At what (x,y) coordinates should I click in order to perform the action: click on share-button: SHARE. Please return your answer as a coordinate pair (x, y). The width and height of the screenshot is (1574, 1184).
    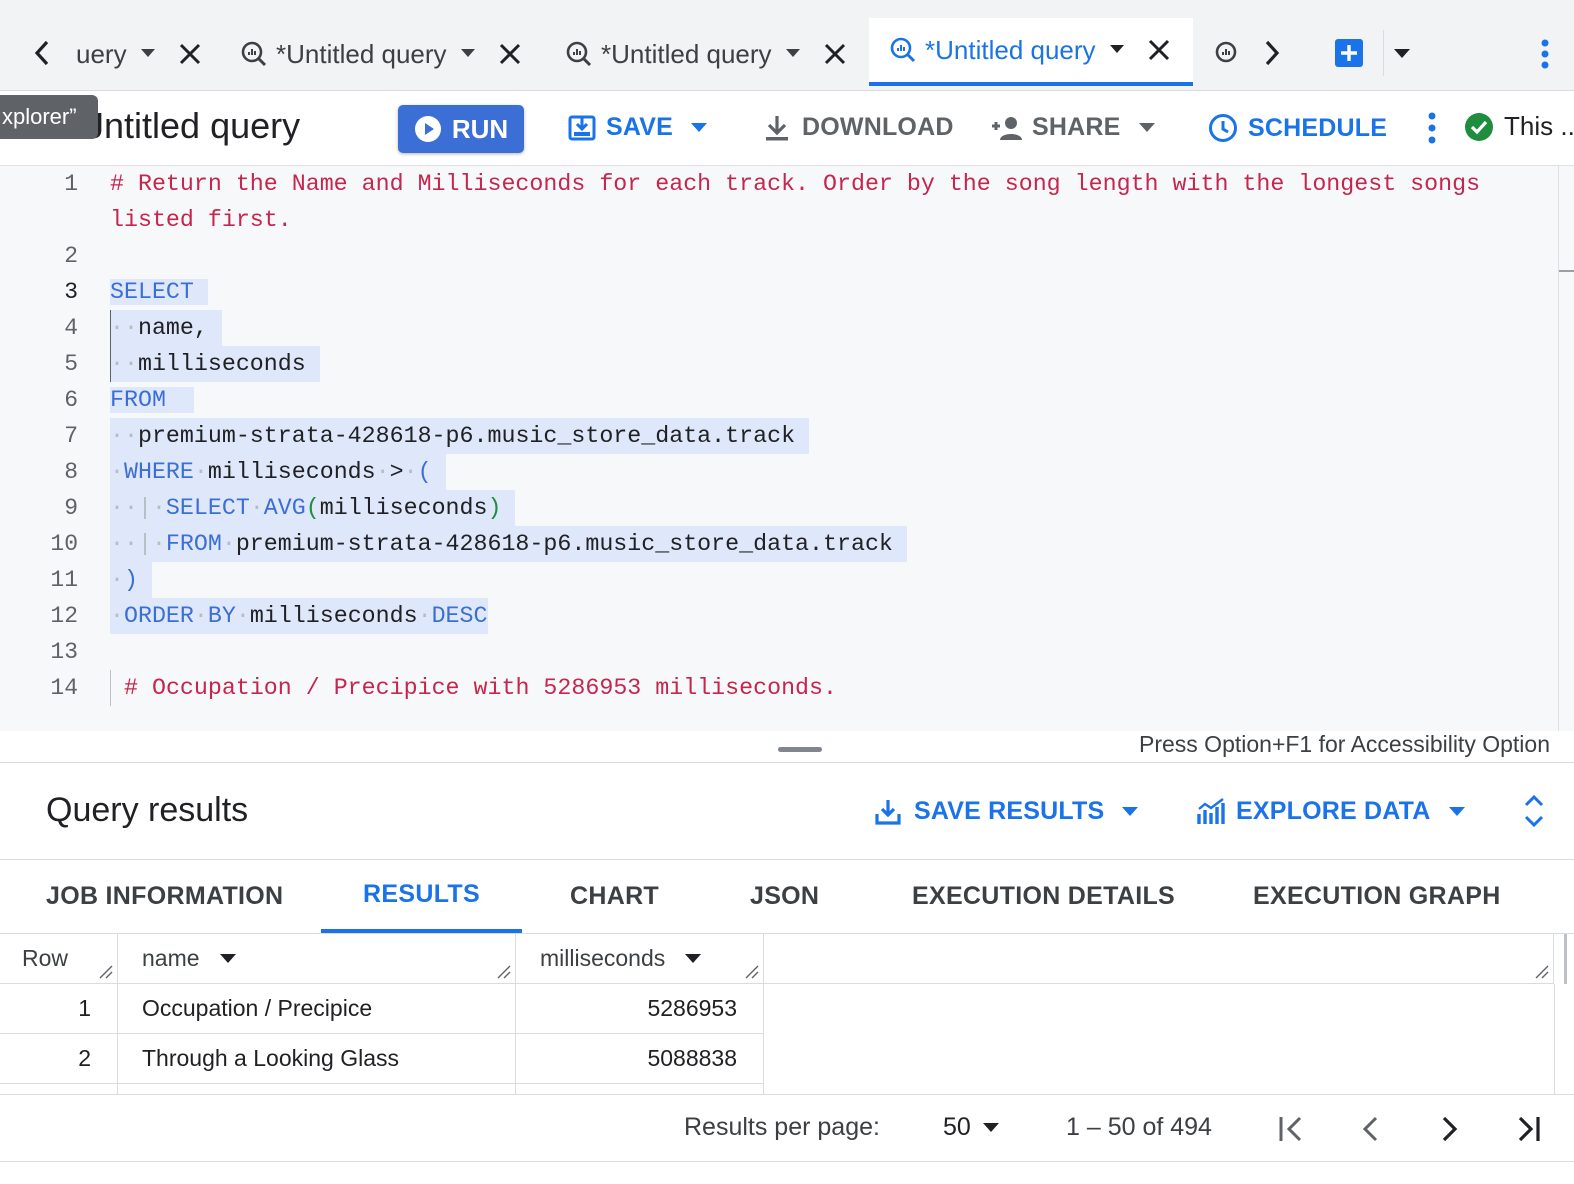
    Looking at the image, I should click on (1072, 127).